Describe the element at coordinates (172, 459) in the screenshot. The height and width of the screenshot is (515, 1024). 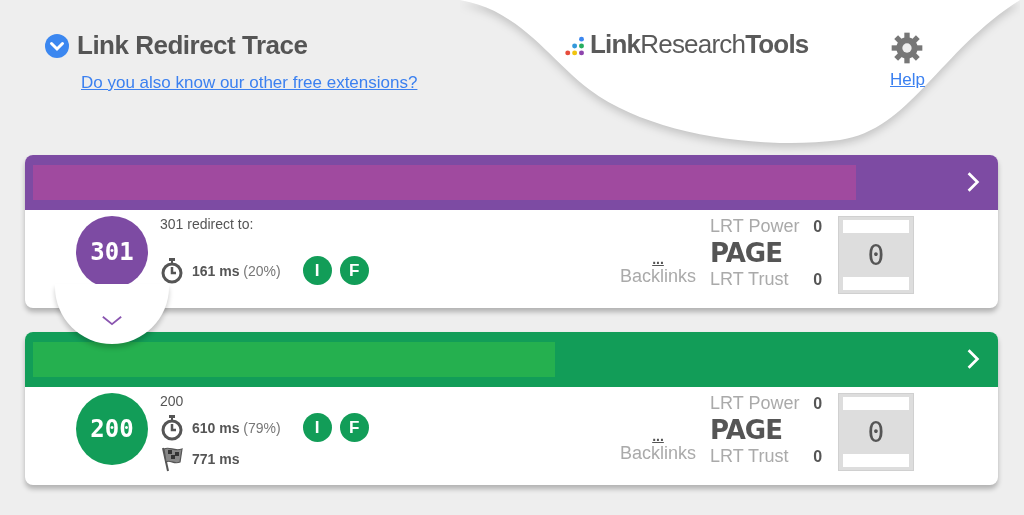
I see `checkered-flag-icon` at that location.